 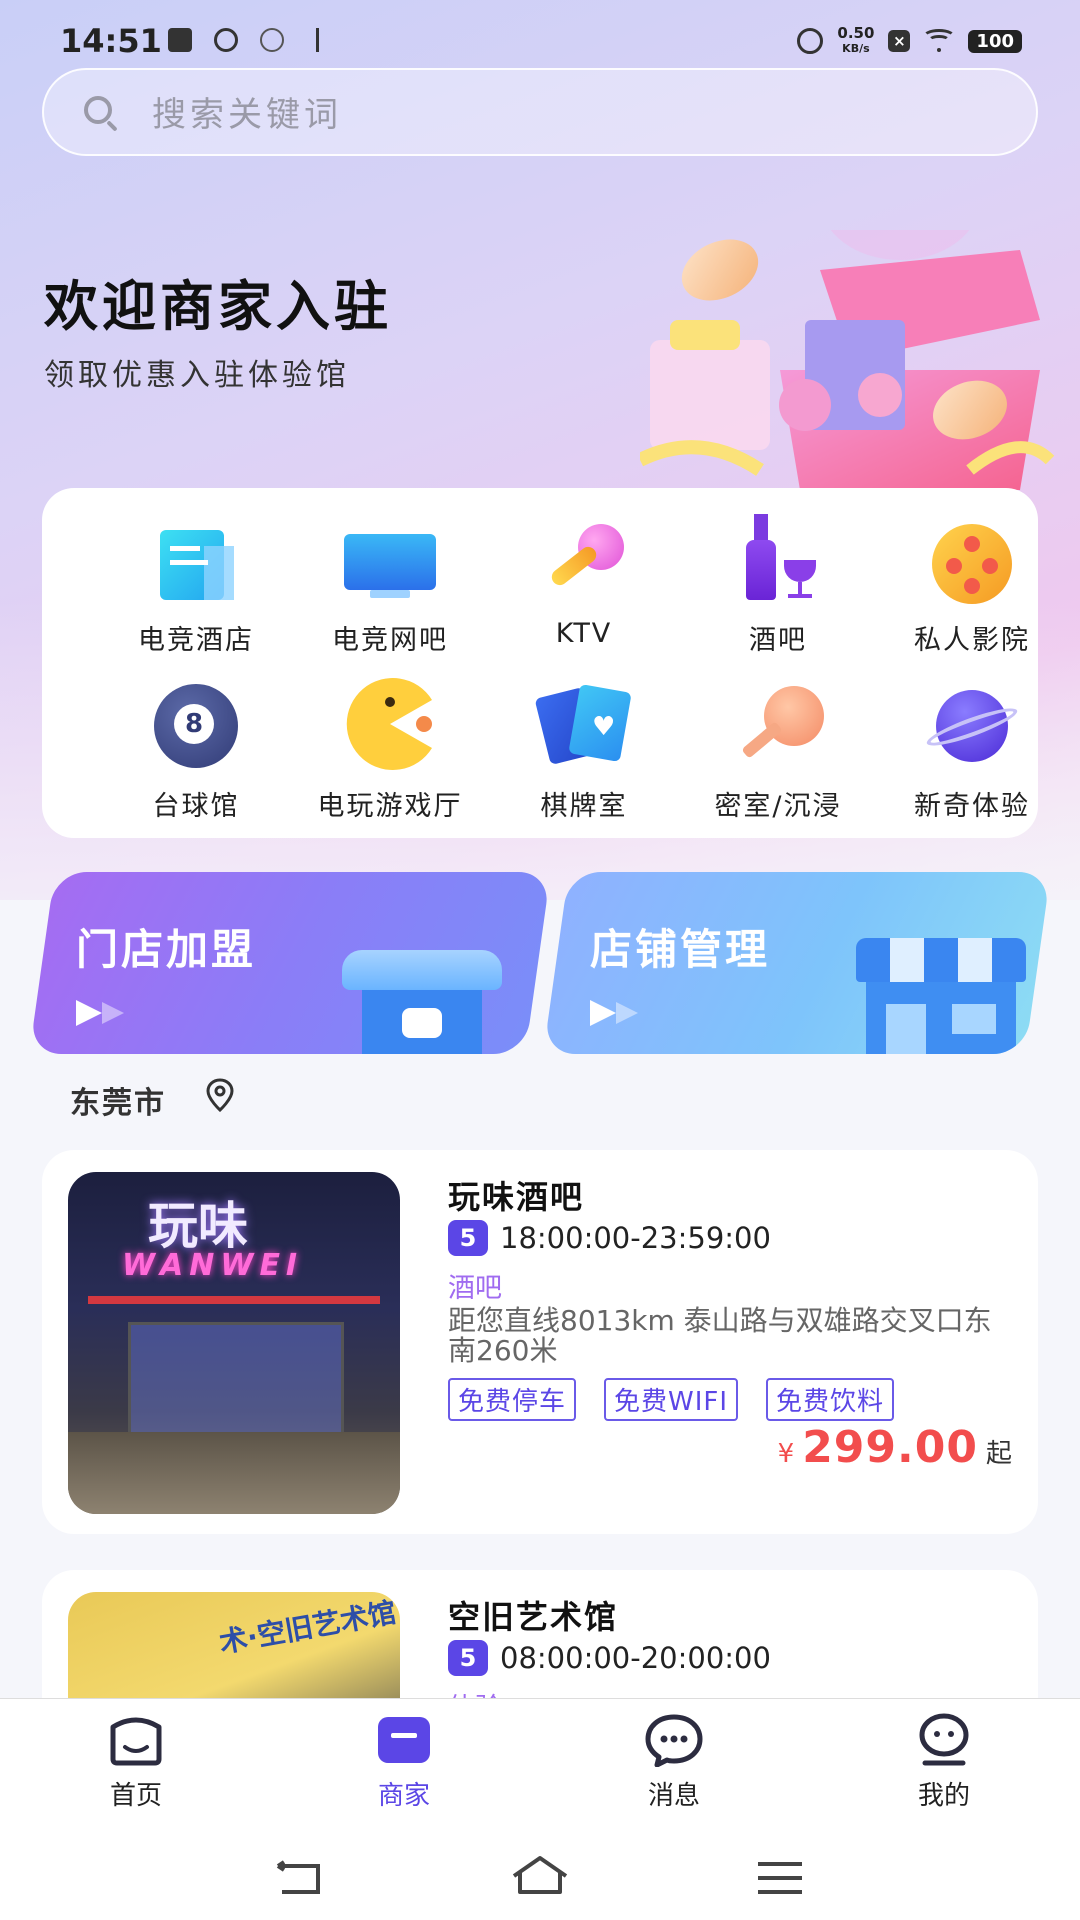 I want to click on monitor-icon, so click(x=390, y=558).